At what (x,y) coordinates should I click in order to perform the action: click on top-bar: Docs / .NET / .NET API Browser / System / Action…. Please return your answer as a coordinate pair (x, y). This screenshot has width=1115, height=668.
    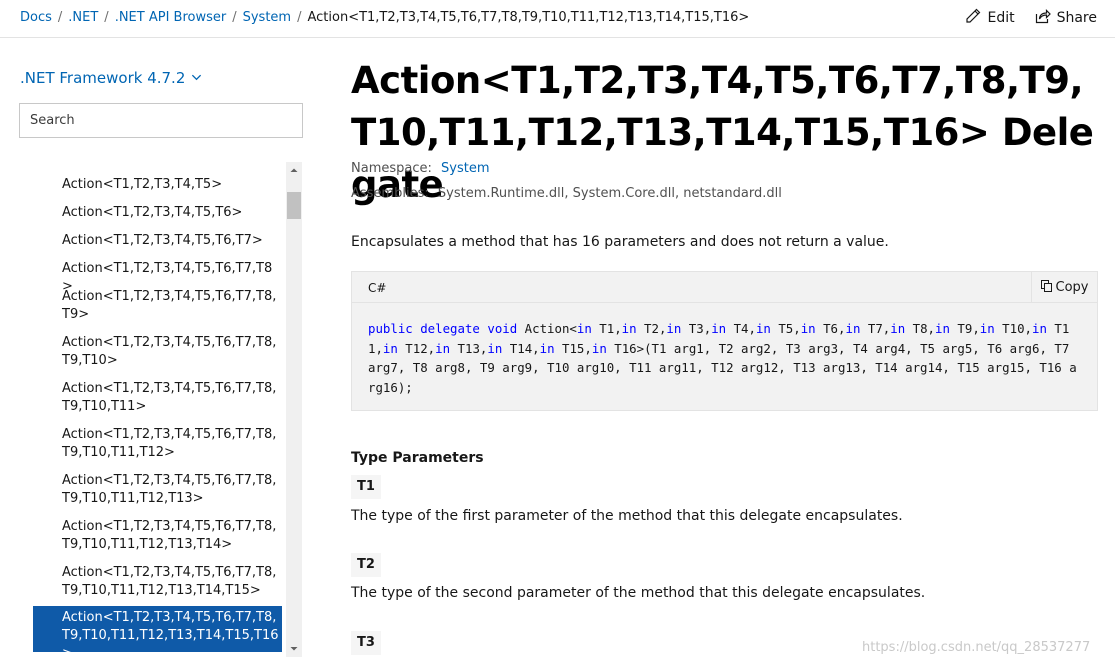
    Looking at the image, I should click on (557, 19).